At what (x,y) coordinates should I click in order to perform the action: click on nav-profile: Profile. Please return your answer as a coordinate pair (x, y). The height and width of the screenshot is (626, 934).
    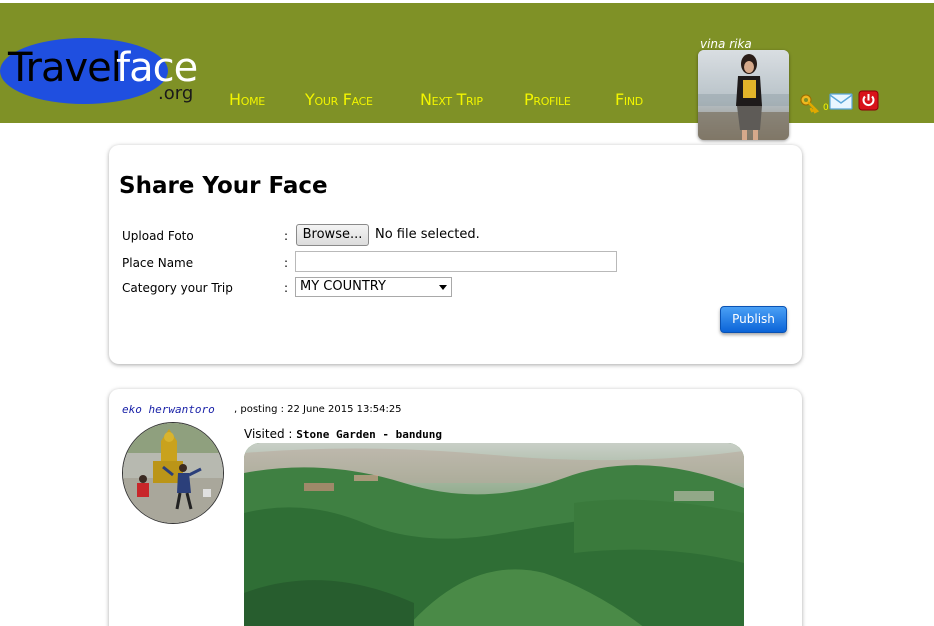
    Looking at the image, I should click on (547, 100).